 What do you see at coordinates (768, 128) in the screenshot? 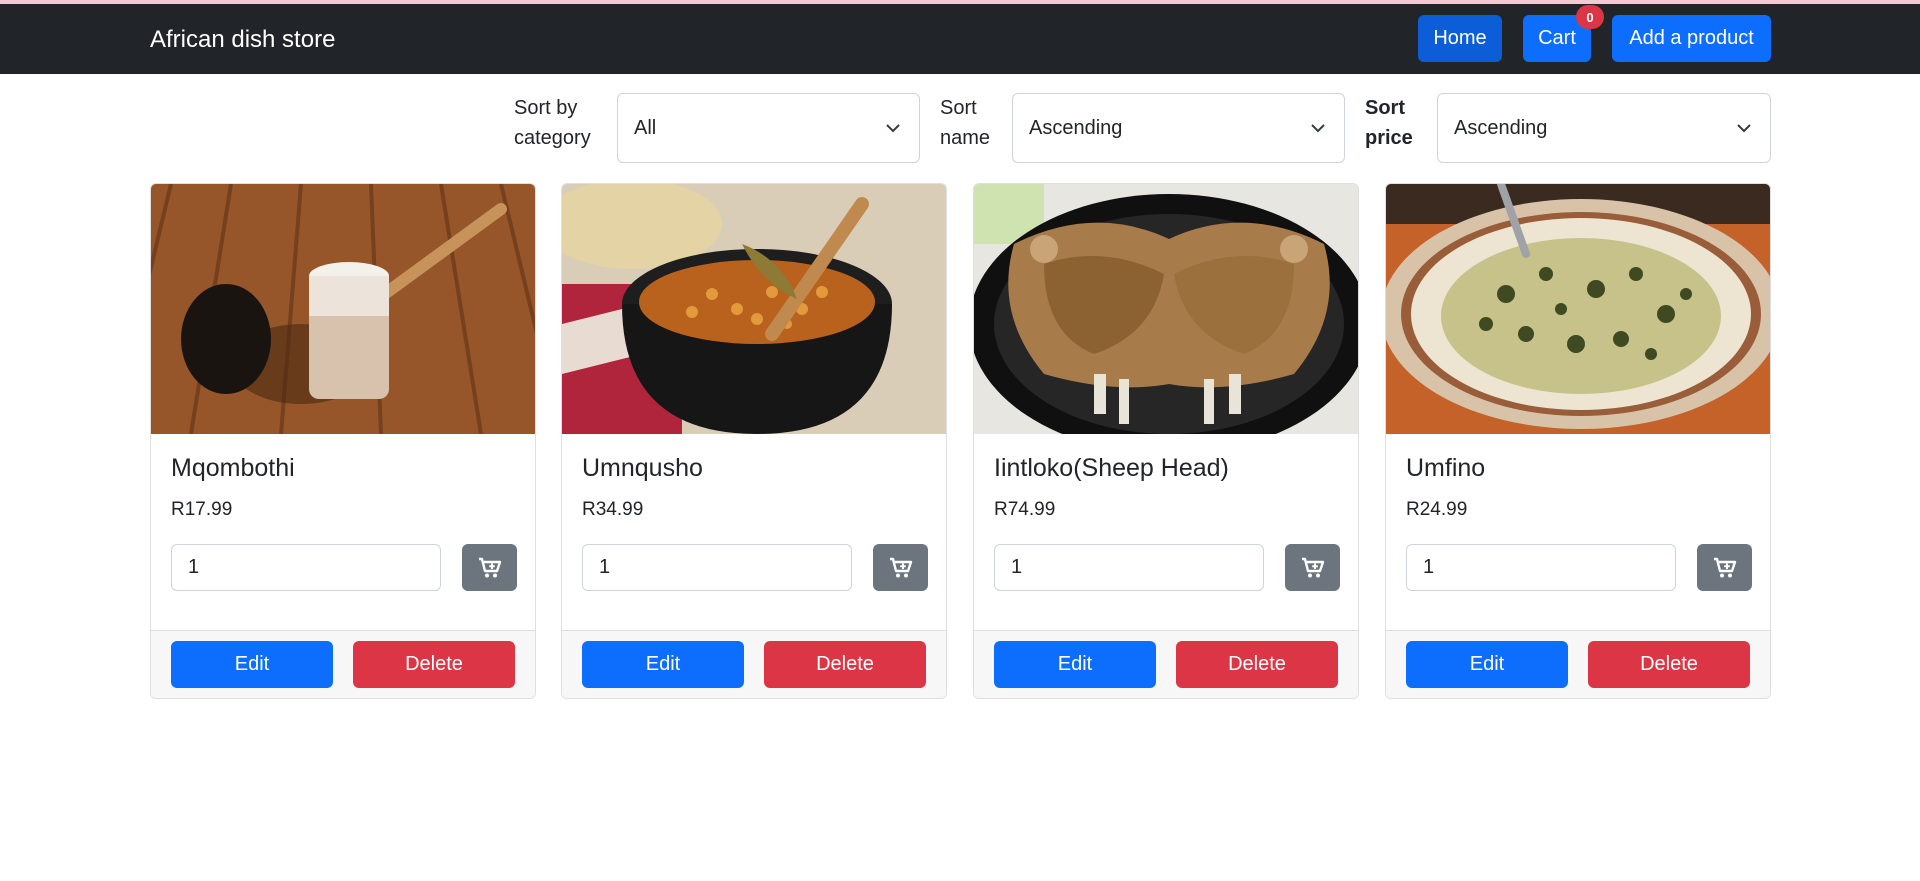
I see `sort-category-select: All` at bounding box center [768, 128].